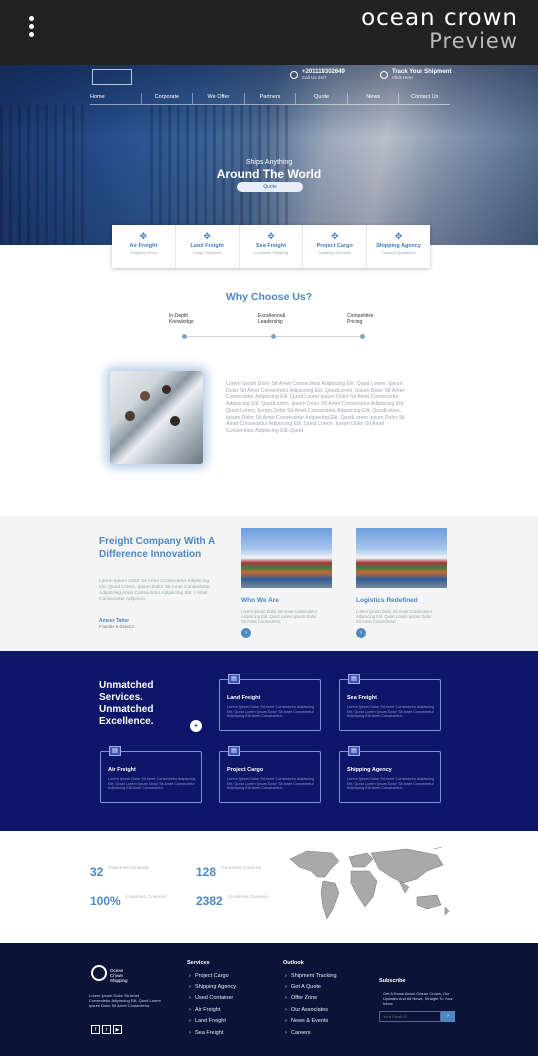 This screenshot has width=538, height=1056. I want to click on service-sea-freight: ✥ Sea Freight Container Shipping, so click(270, 246).